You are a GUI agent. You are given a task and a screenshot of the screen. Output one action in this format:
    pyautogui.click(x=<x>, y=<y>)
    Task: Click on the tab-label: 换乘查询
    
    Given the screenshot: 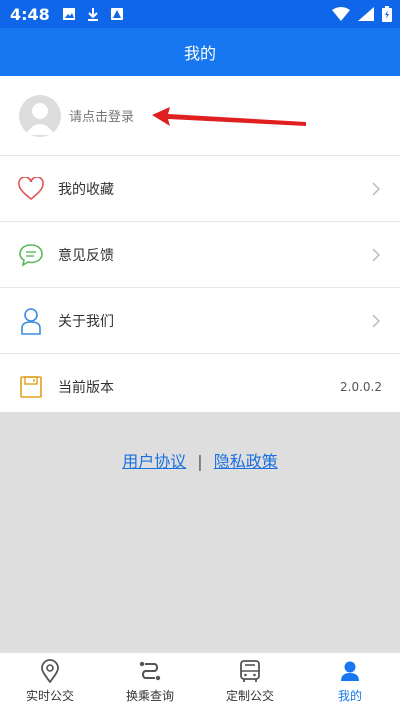 What is the action you would take?
    pyautogui.click(x=149, y=696)
    